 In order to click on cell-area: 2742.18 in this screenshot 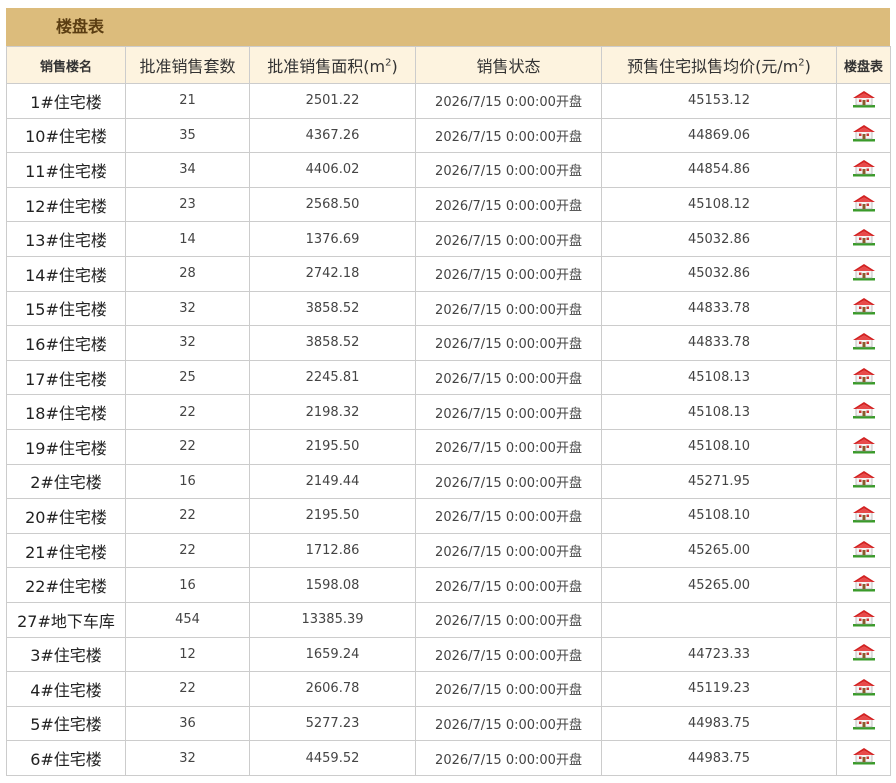, I will do `click(332, 273)`.